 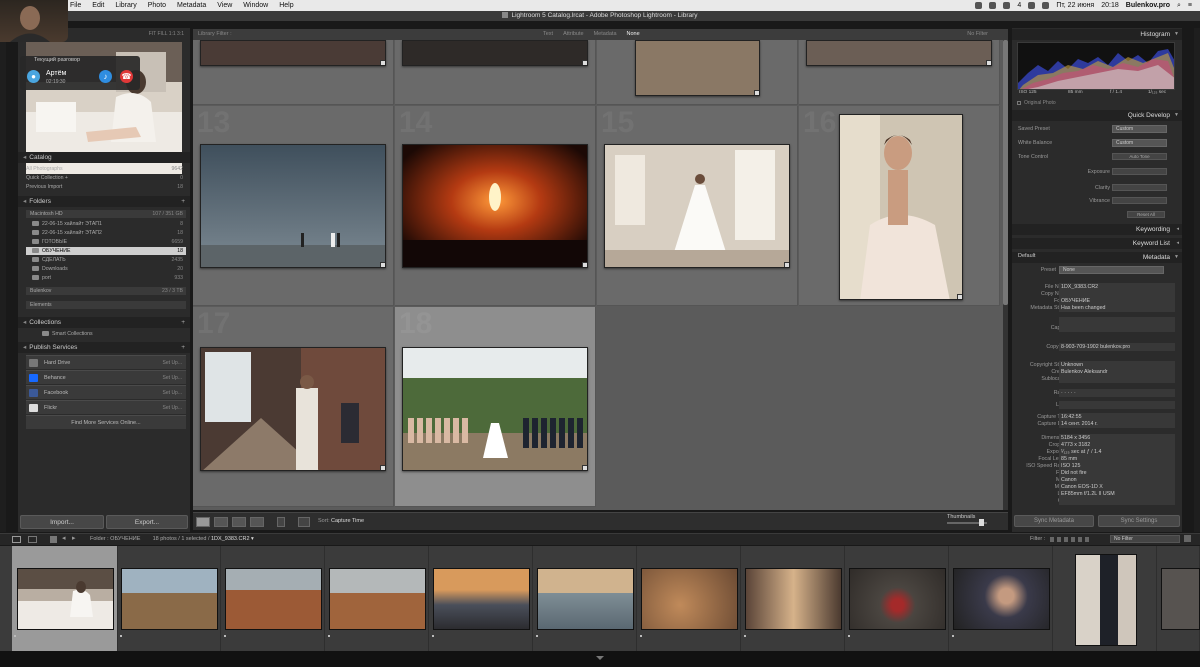 I want to click on add-collection-icon: +, so click(x=183, y=322).